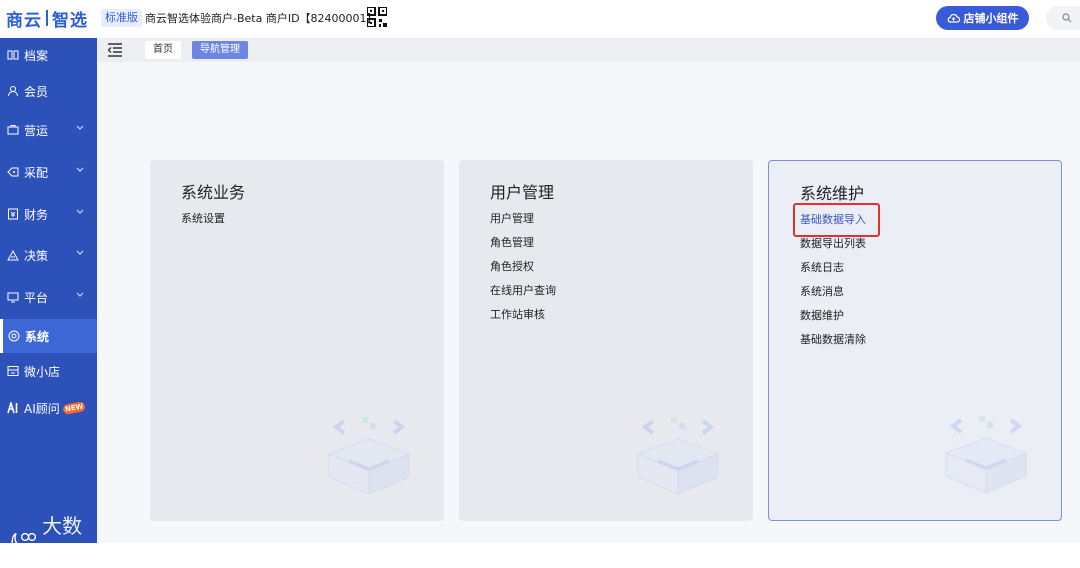  I want to click on sidebar-item-platform: 平台, so click(48, 297).